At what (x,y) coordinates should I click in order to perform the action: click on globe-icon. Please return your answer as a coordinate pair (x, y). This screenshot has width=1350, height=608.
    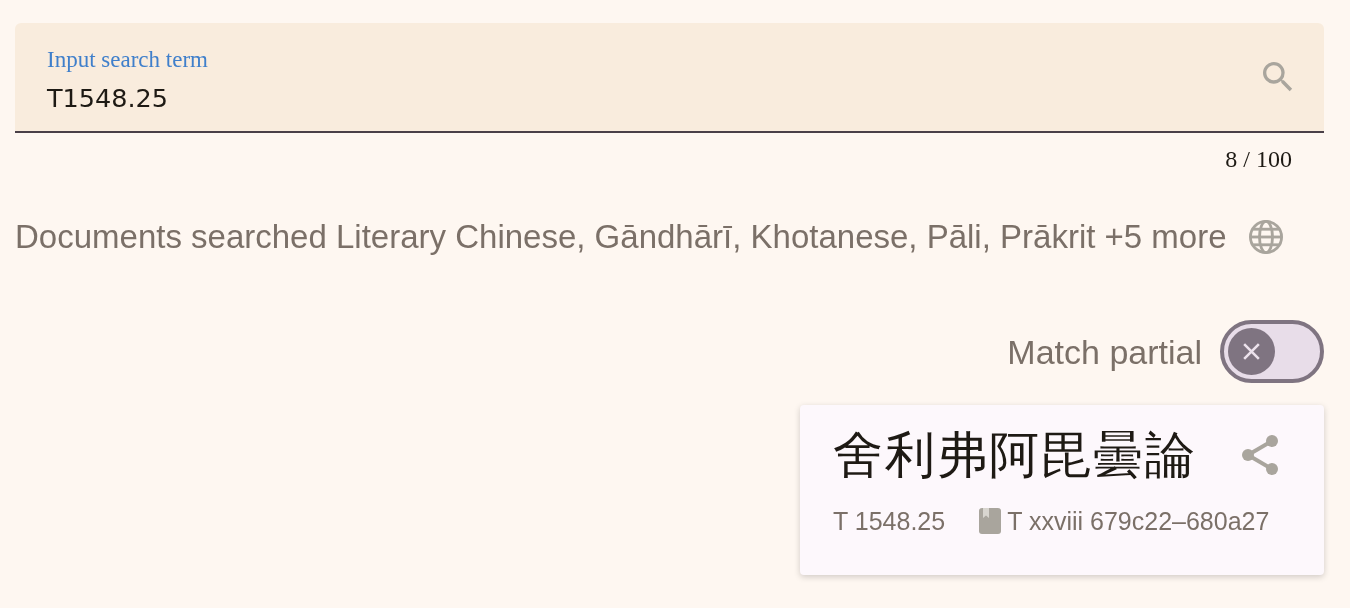
    Looking at the image, I should click on (1265, 237).